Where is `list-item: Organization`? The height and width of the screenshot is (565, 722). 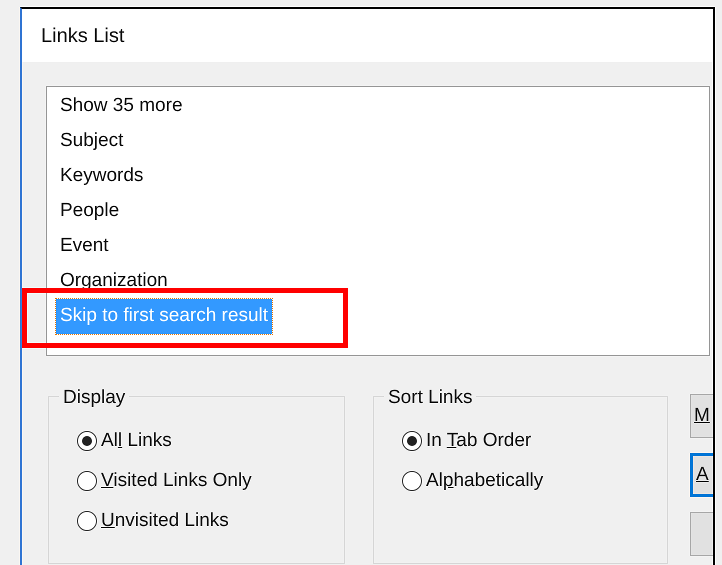 list-item: Organization is located at coordinates (114, 281).